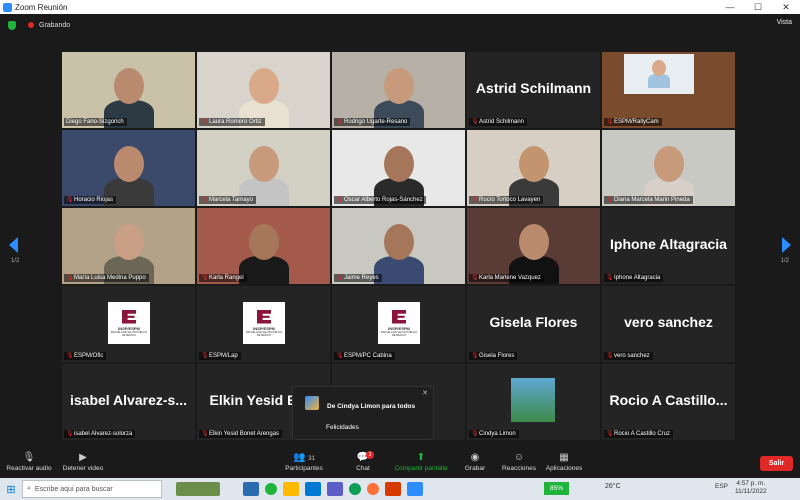  Describe the element at coordinates (564, 457) in the screenshot. I see `apps-icon: ▦` at that location.